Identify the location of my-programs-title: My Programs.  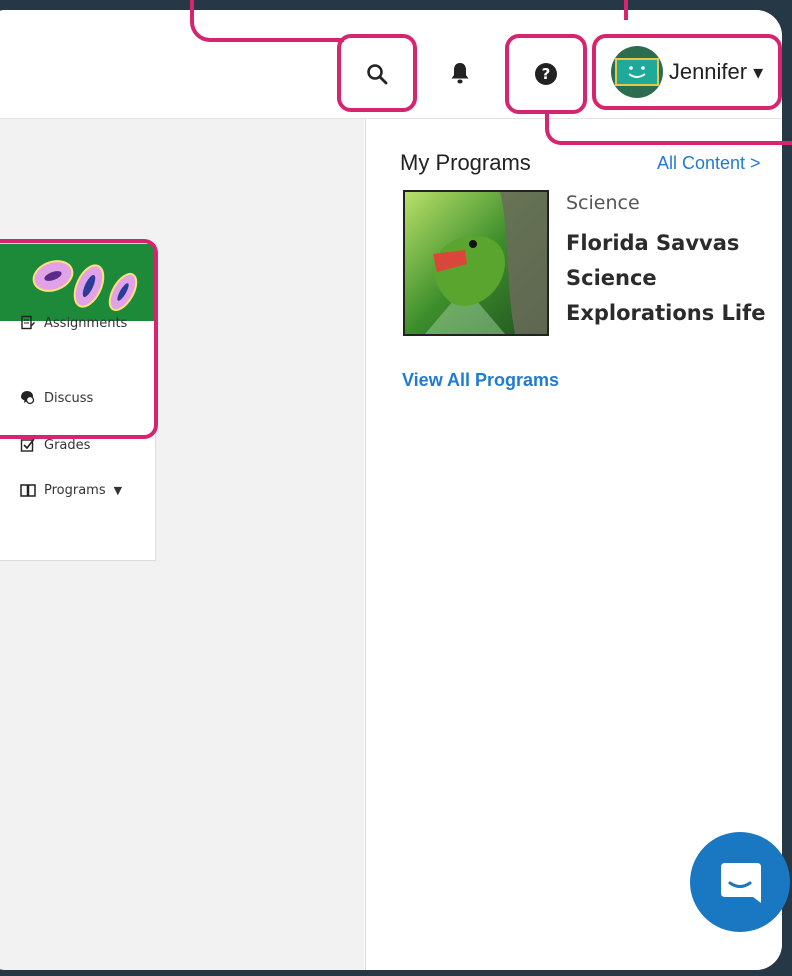
(465, 162).